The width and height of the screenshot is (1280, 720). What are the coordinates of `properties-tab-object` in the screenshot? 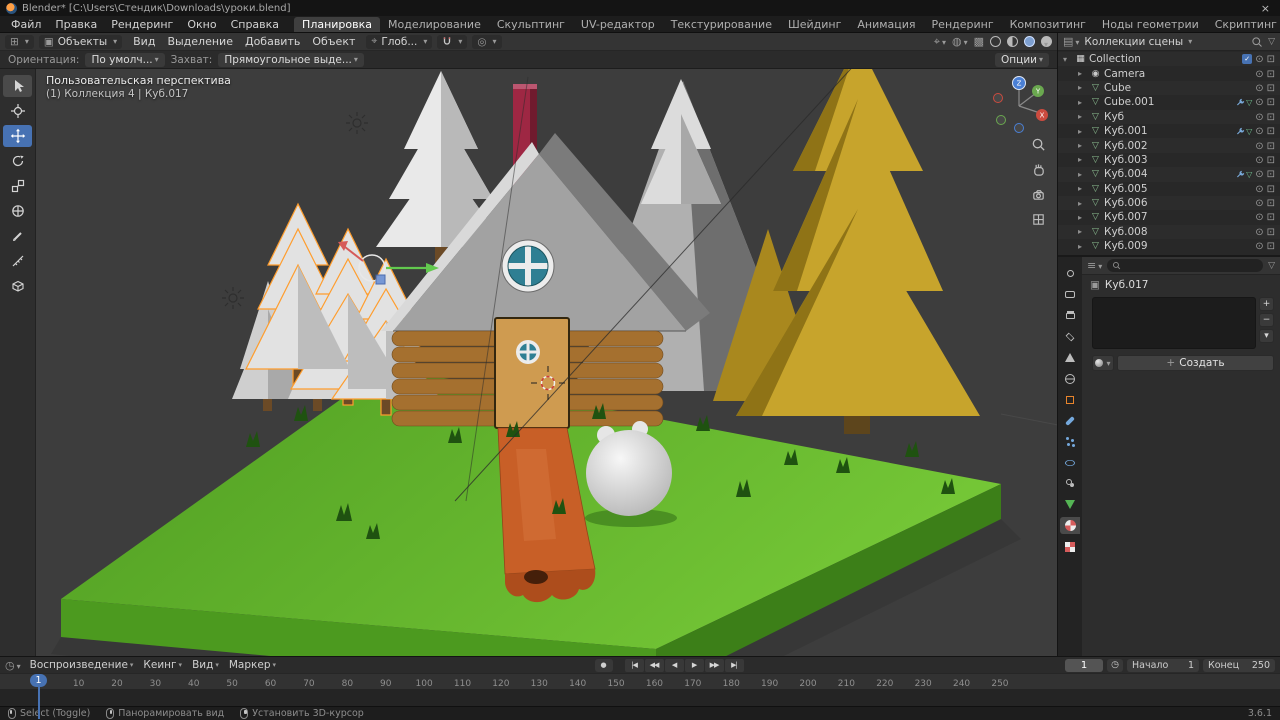 It's located at (1070, 399).